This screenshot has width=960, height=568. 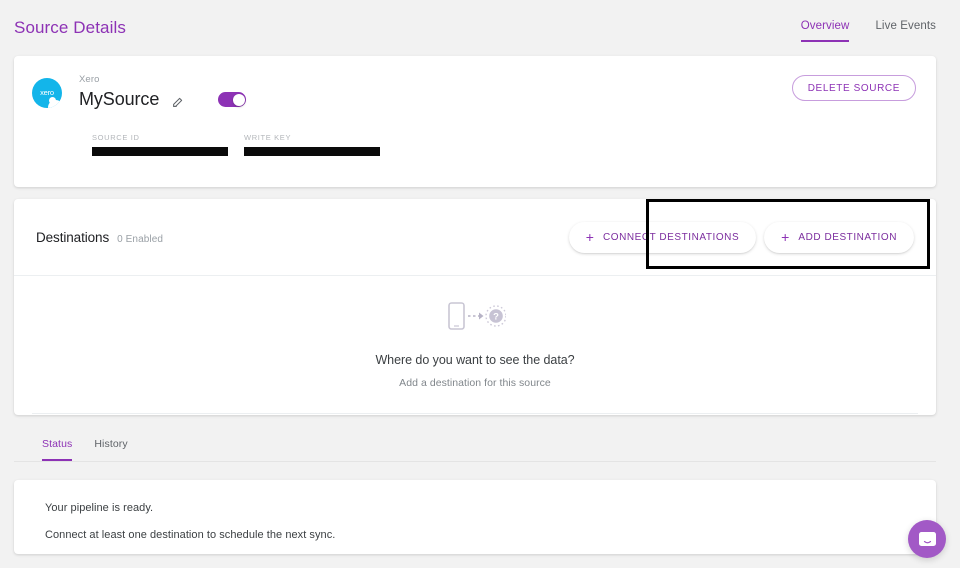 What do you see at coordinates (671, 237) in the screenshot?
I see `connect-destinations-label: CONNECT DESTINATIONS` at bounding box center [671, 237].